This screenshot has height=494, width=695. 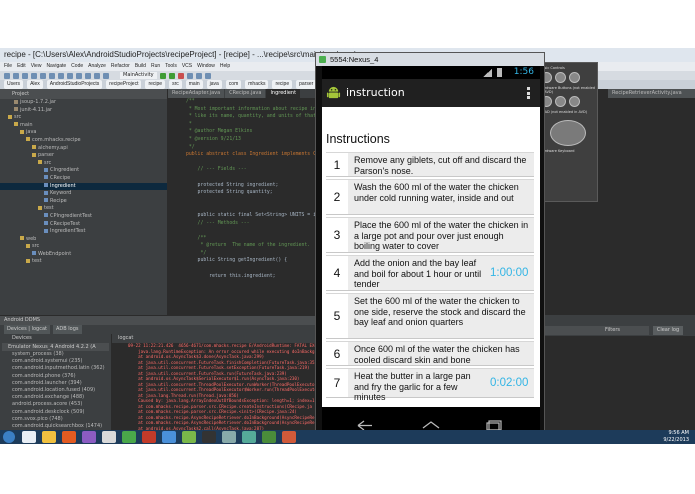 What do you see at coordinates (245, 93) in the screenshot?
I see `editor-tab: CRecipe.java` at bounding box center [245, 93].